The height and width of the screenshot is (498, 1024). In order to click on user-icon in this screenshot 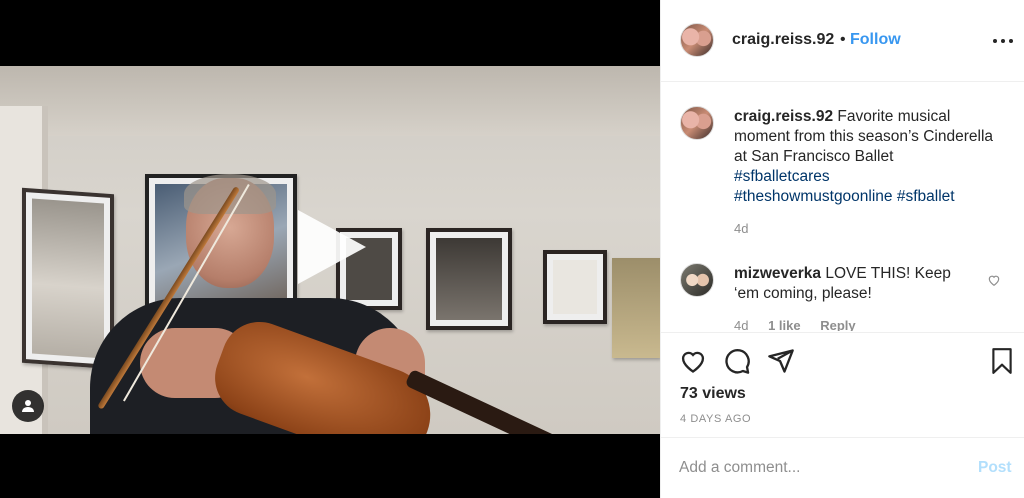, I will do `click(28, 406)`.